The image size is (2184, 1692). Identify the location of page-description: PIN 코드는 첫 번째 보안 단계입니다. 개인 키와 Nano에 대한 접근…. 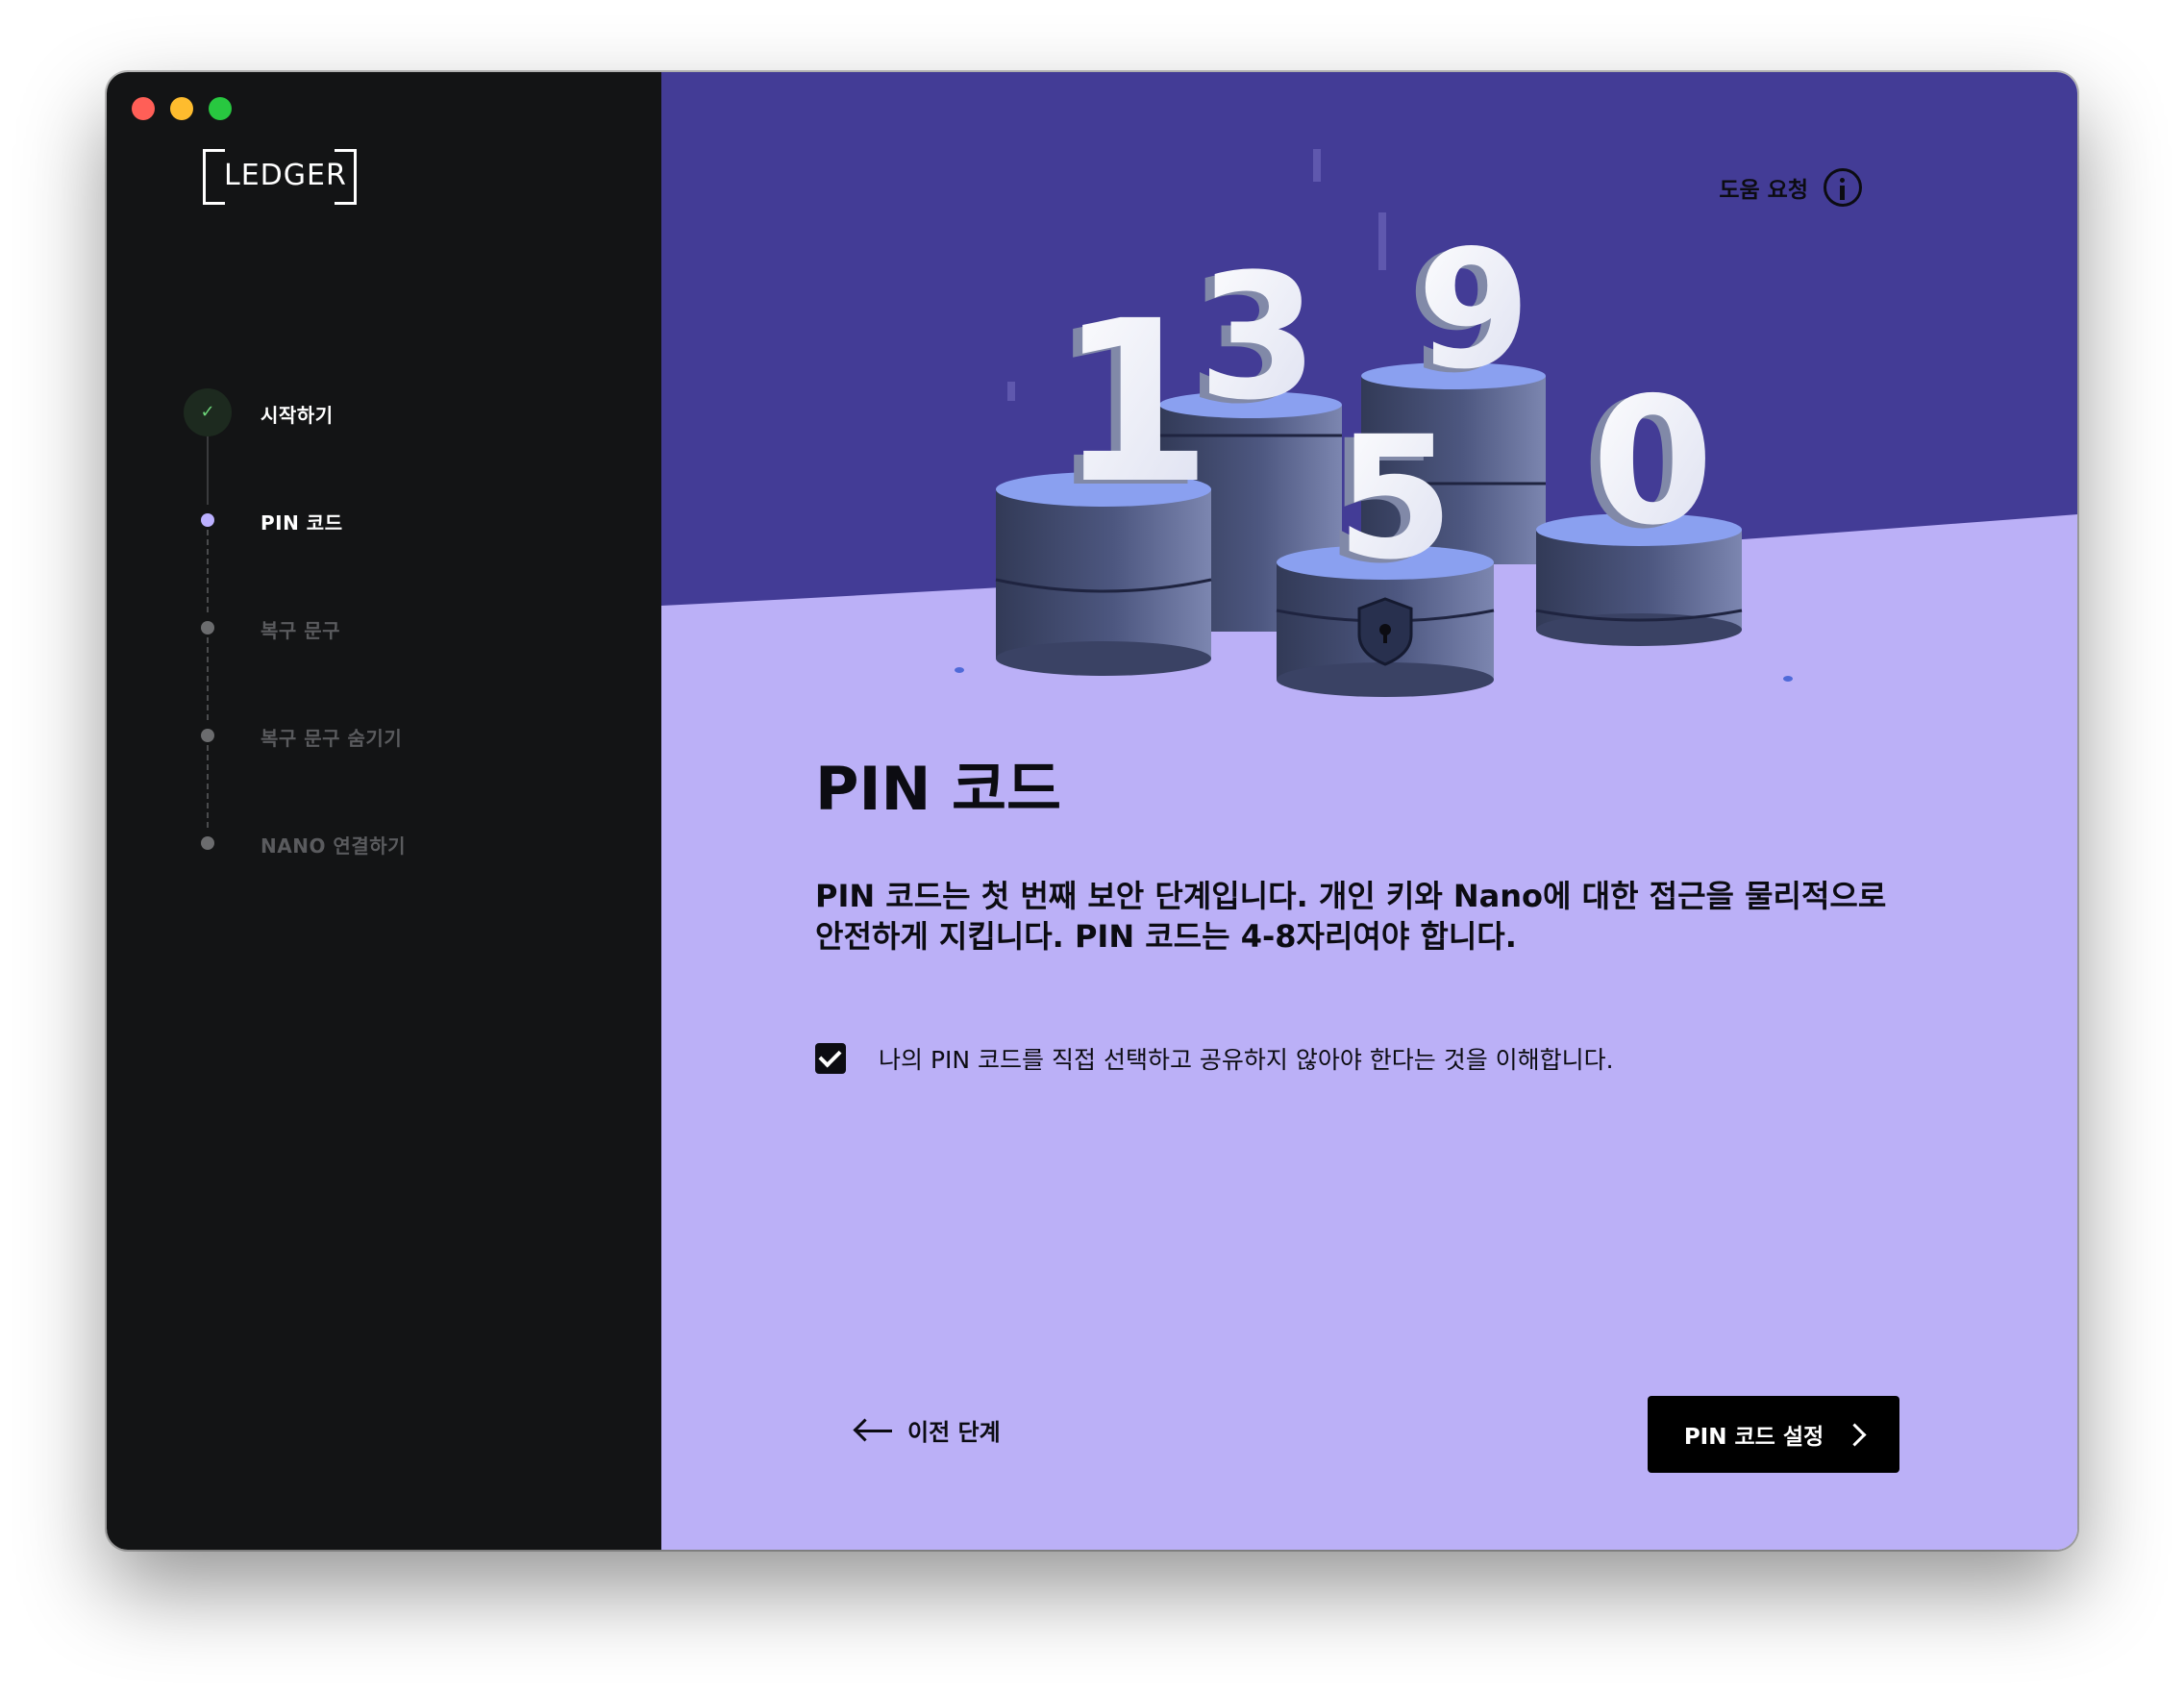
(1351, 916).